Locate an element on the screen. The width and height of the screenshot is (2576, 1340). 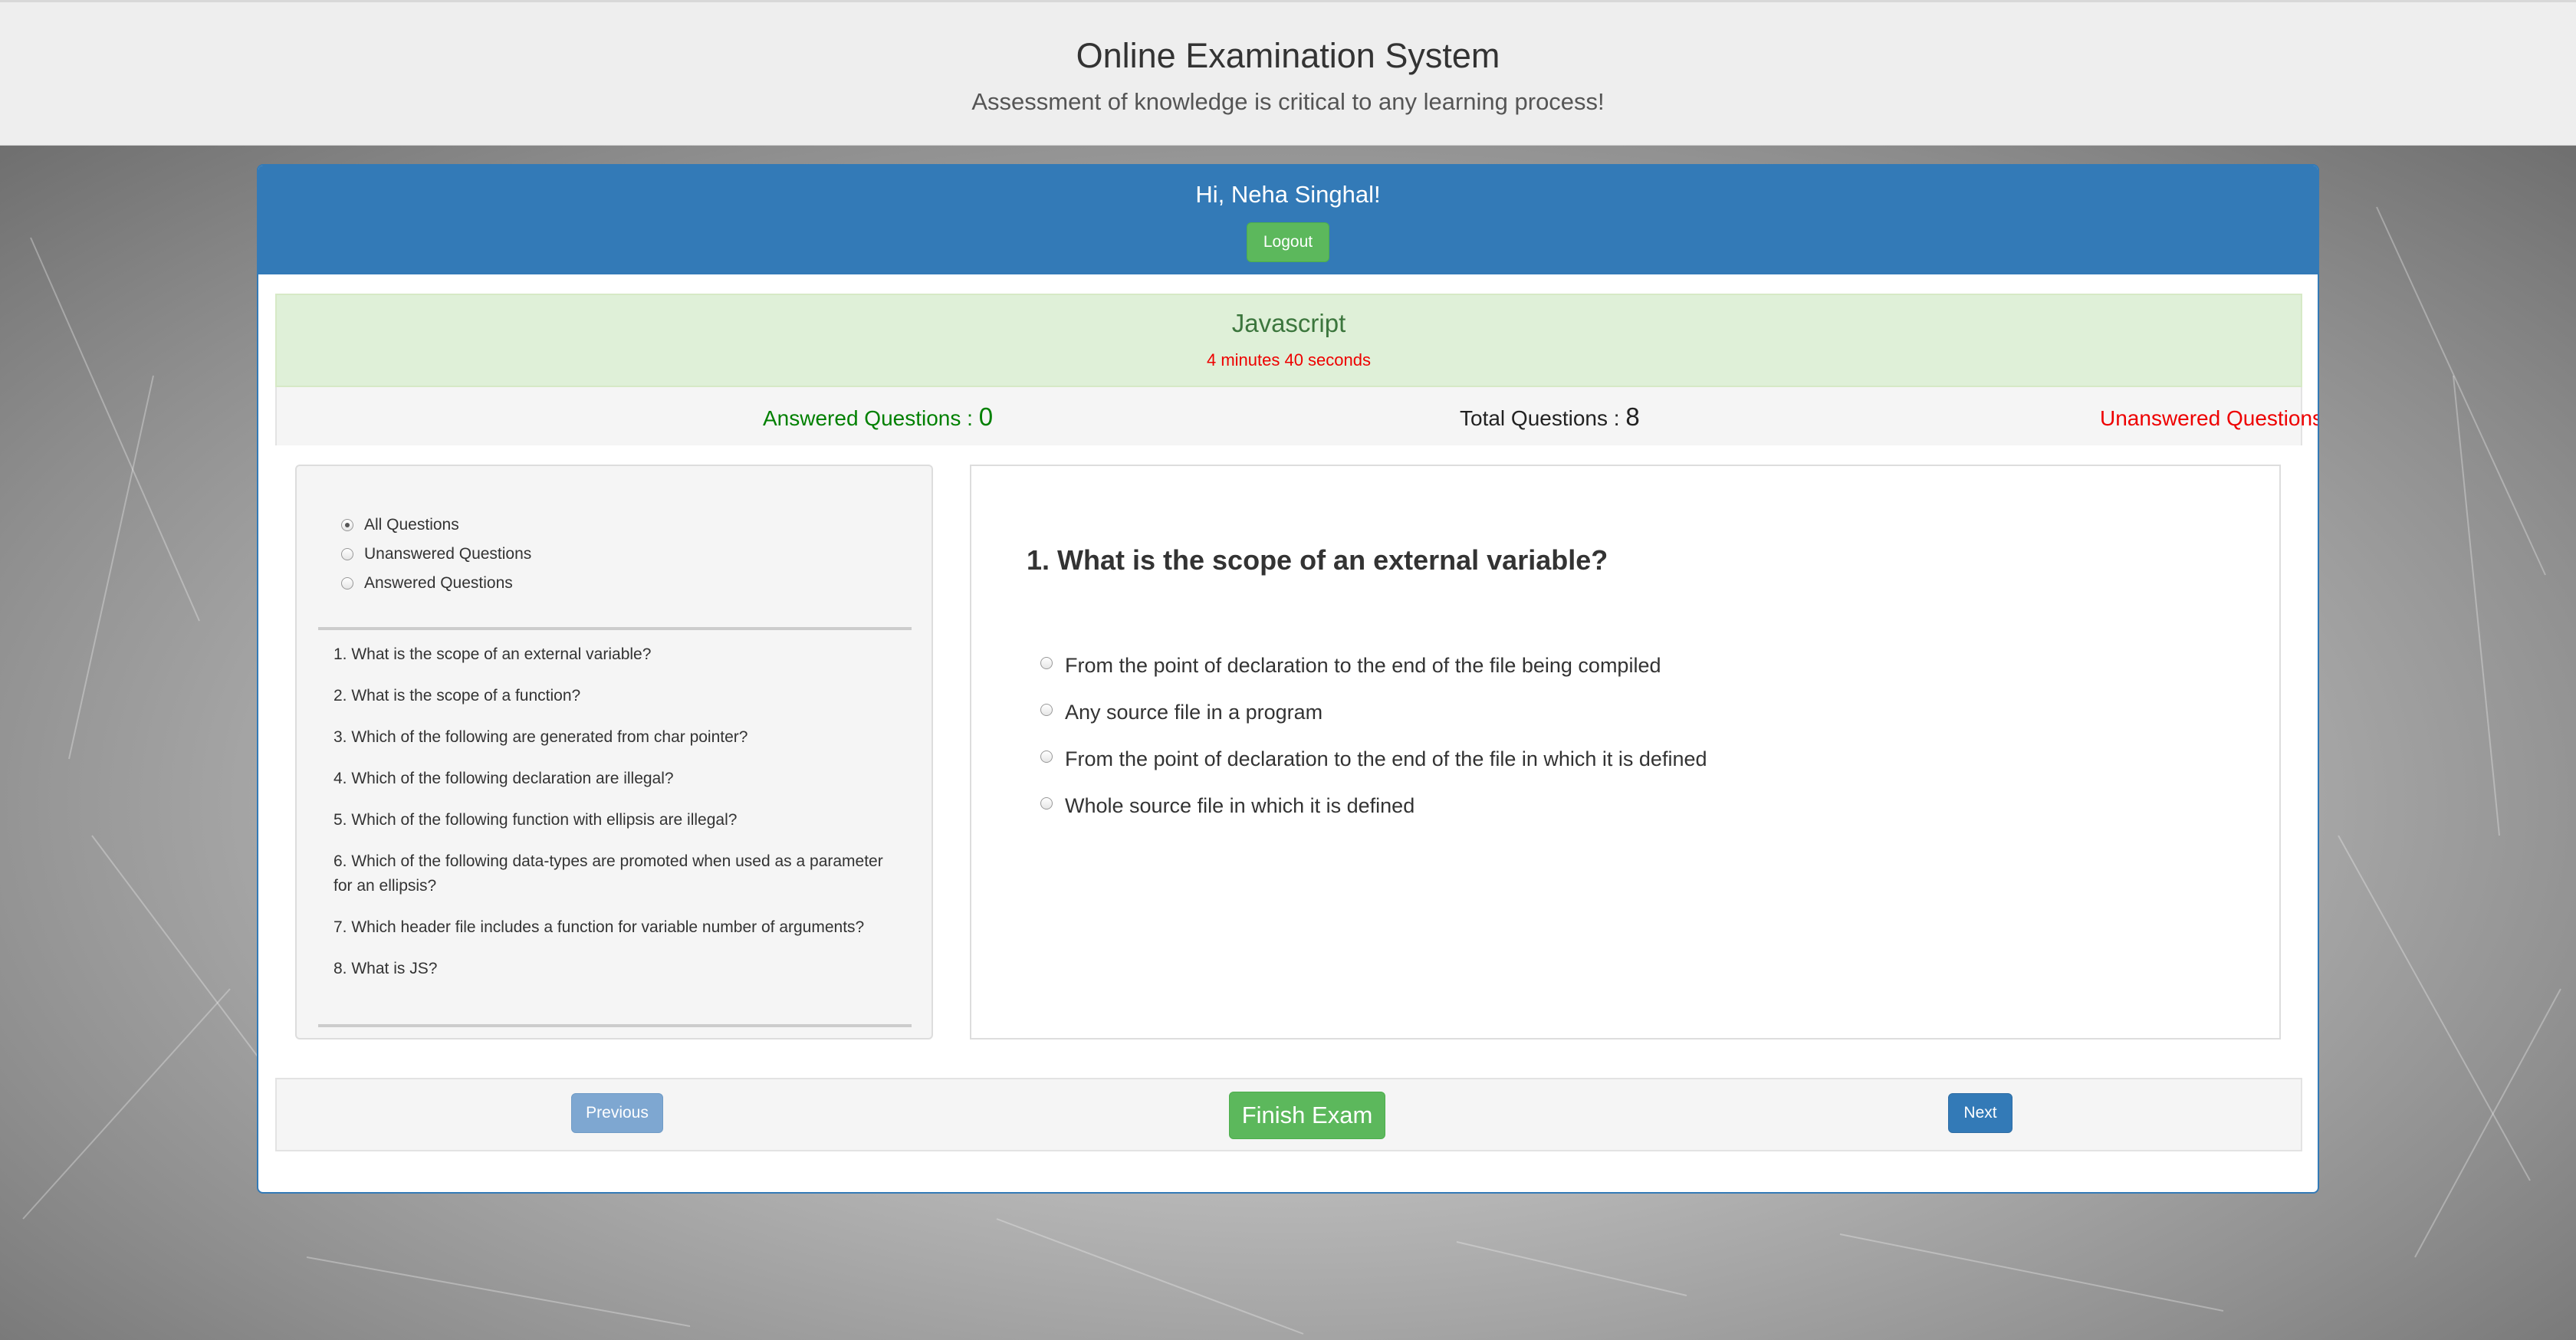
filter-answered-questions: Answered Questions is located at coordinates (436, 583).